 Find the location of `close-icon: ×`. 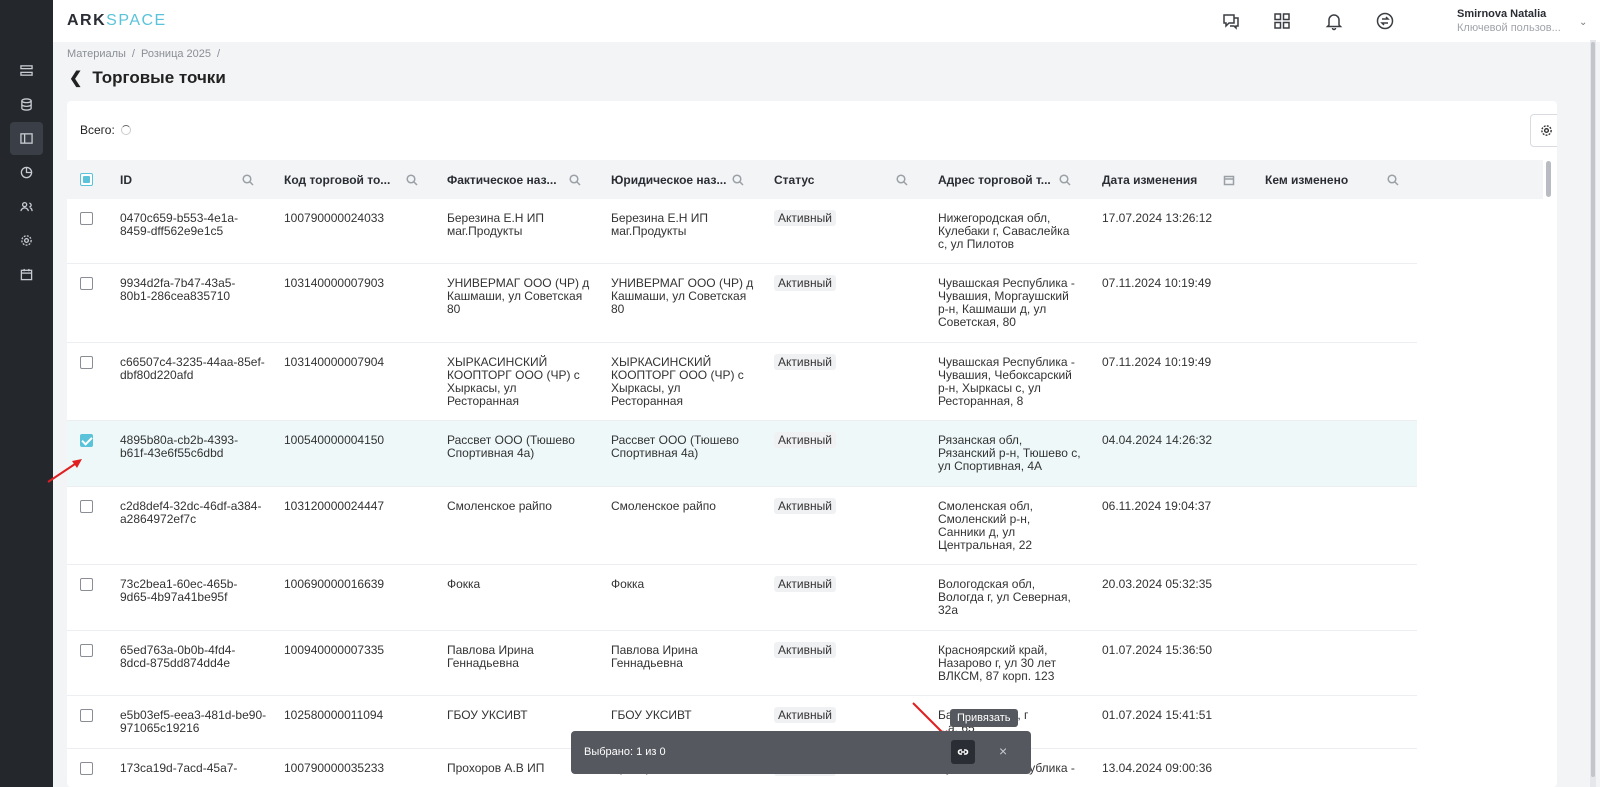

close-icon: × is located at coordinates (1003, 751).